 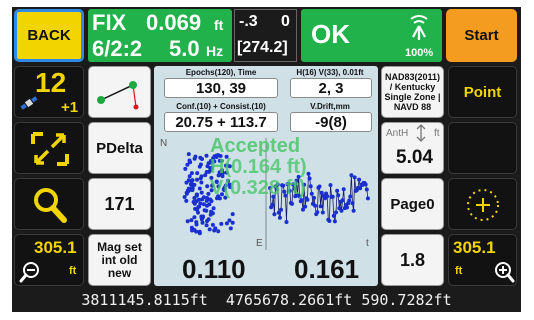 I want to click on mag-set-button: Mag set int old new, so click(x=119, y=260).